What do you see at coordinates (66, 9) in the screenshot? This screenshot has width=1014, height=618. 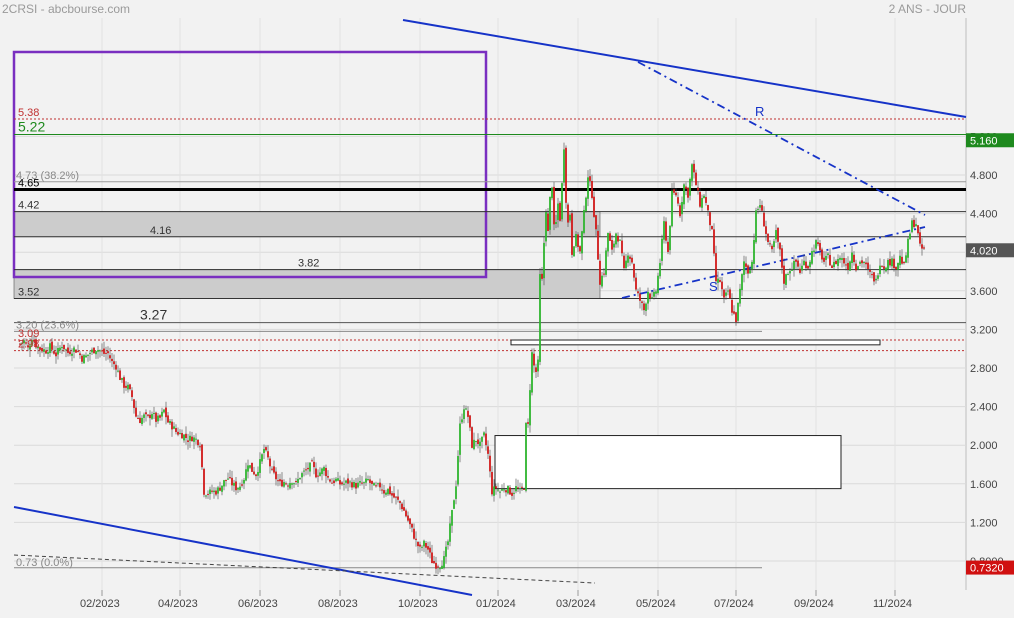 I see `chart-source-label: 2CRSI - abcbourse.com` at bounding box center [66, 9].